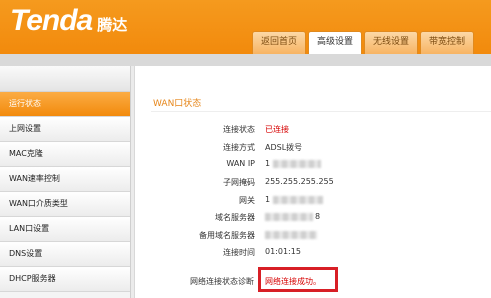  I want to click on row-label: 连接状态, so click(239, 129).